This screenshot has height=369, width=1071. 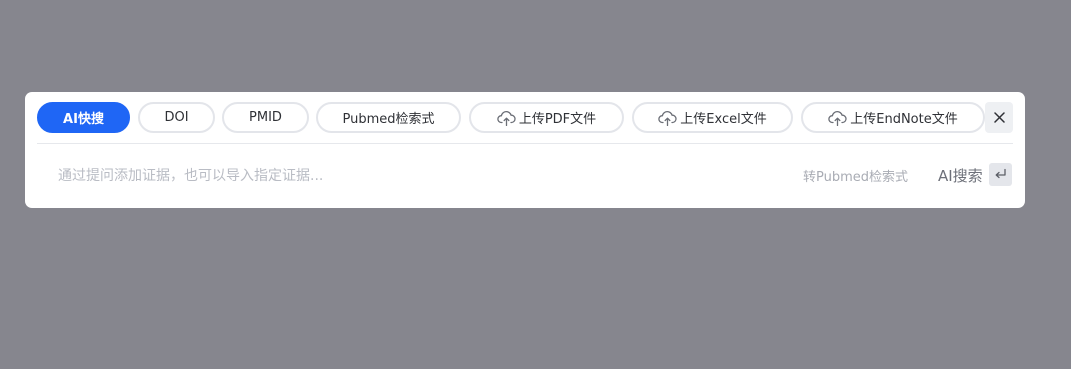 I want to click on convert-to-pubmed-link: 转Pubmed检索式, so click(x=855, y=175).